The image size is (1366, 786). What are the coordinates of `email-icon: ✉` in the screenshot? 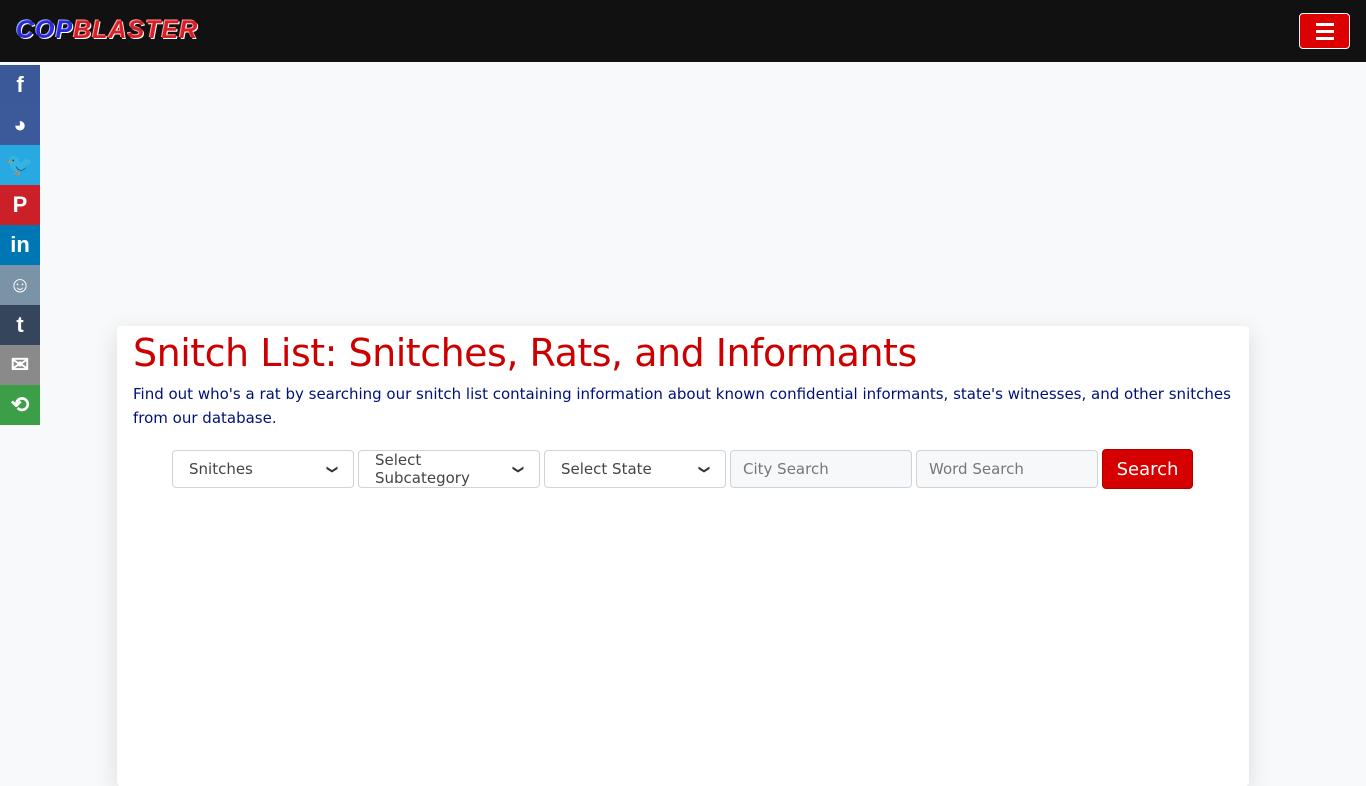 It's located at (20, 364).